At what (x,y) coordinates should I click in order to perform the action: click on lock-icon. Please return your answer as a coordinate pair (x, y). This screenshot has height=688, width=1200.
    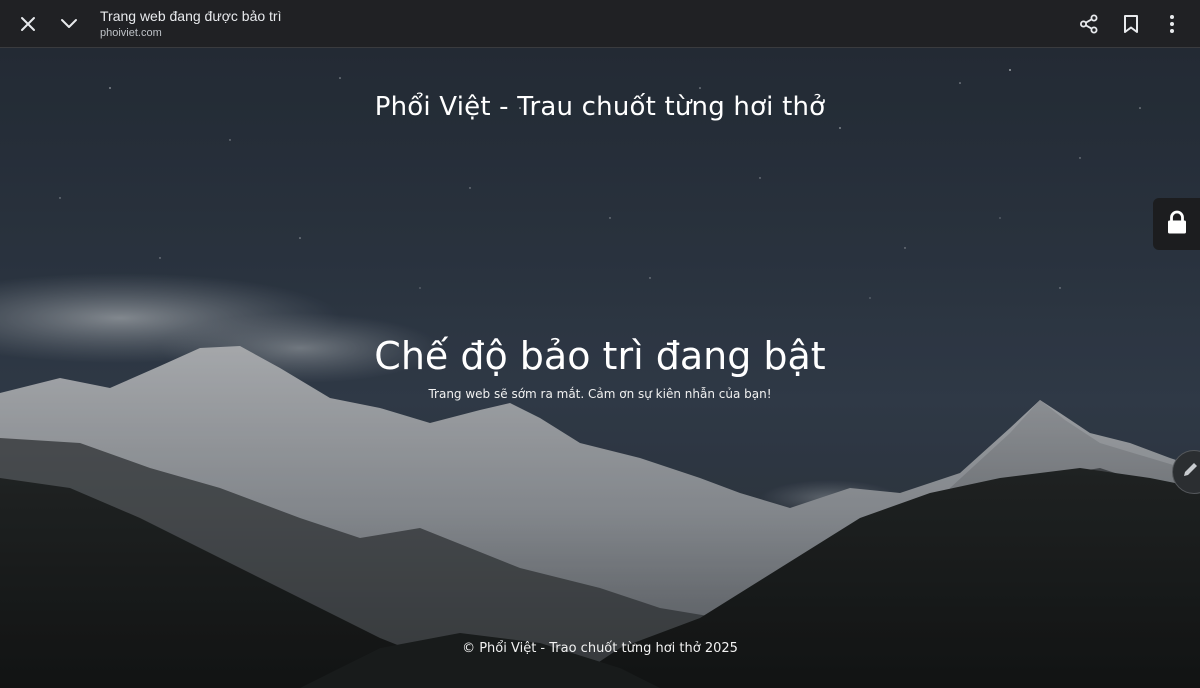
    Looking at the image, I should click on (1177, 224).